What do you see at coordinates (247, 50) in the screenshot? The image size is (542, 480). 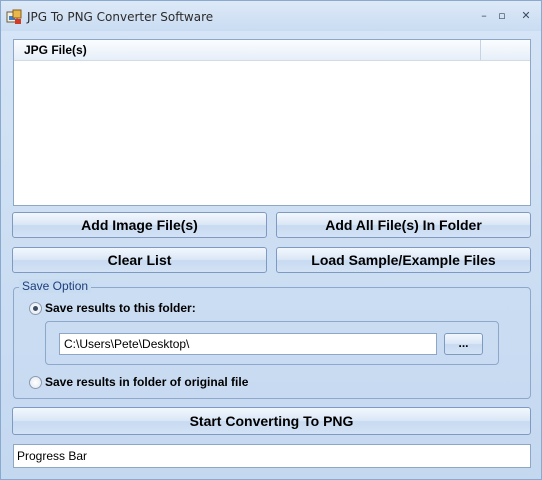 I see `column-header-jpg-files: JPG File(s)` at bounding box center [247, 50].